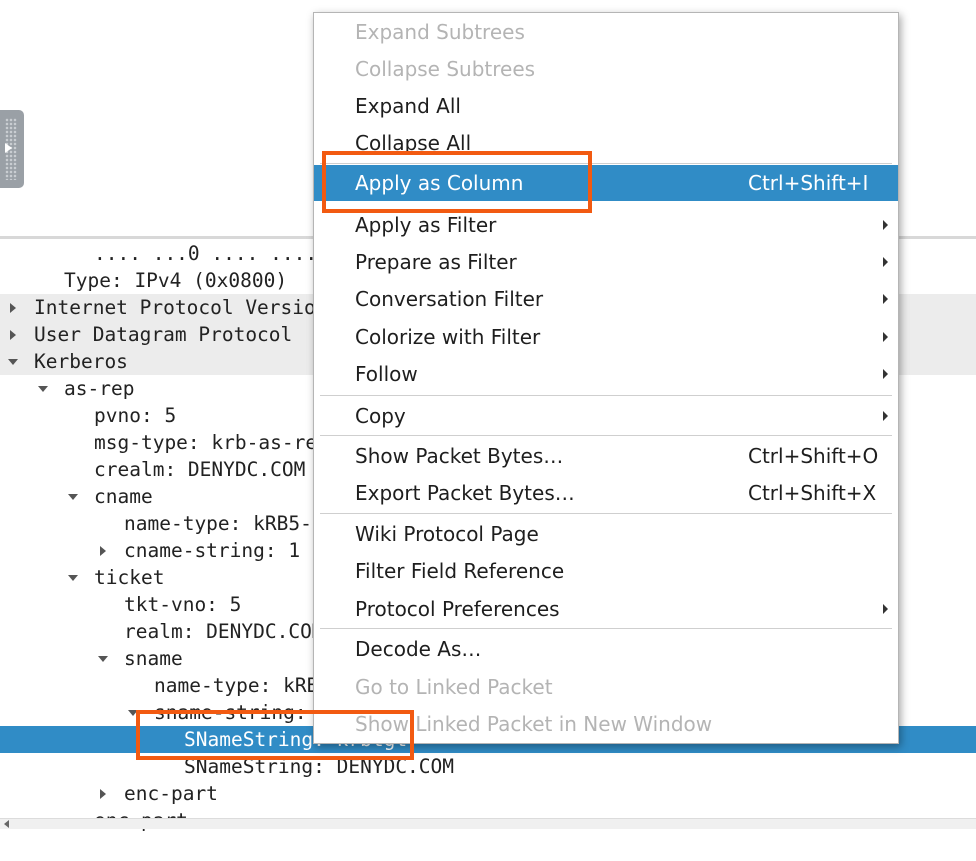 The image size is (976, 861). What do you see at coordinates (163, 334) in the screenshot?
I see `tree-row-label: User Datagram Protocol` at bounding box center [163, 334].